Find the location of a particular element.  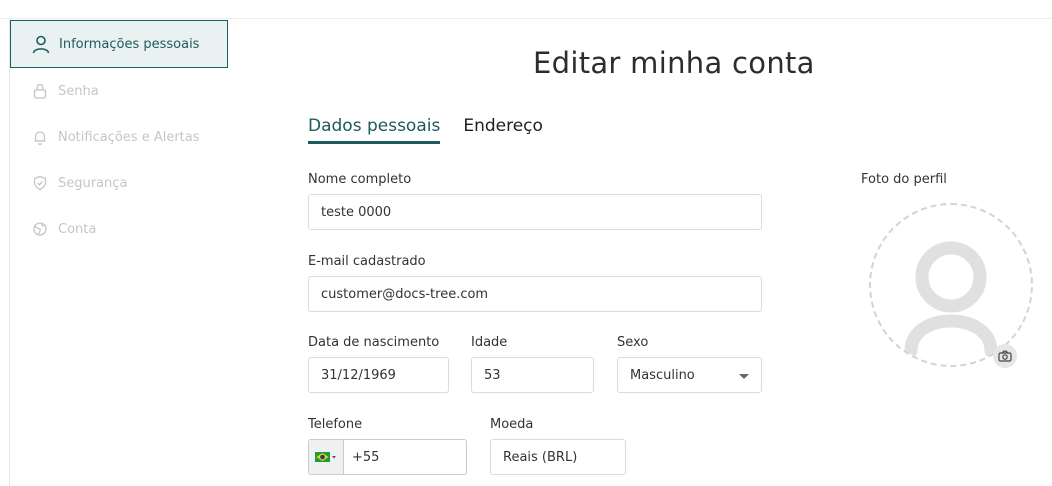

page-title: Editar minha conta is located at coordinates (674, 63).